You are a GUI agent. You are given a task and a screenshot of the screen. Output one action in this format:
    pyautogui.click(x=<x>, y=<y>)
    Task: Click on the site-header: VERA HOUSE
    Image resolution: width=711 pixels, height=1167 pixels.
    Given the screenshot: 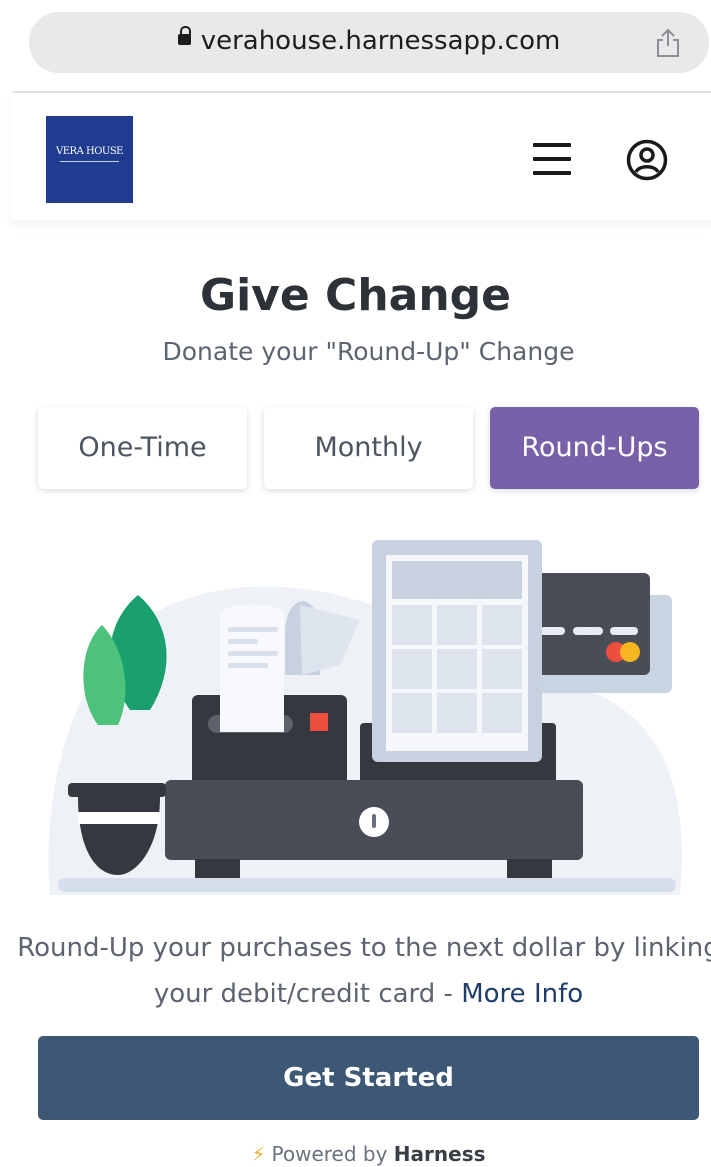 What is the action you would take?
    pyautogui.click(x=361, y=156)
    